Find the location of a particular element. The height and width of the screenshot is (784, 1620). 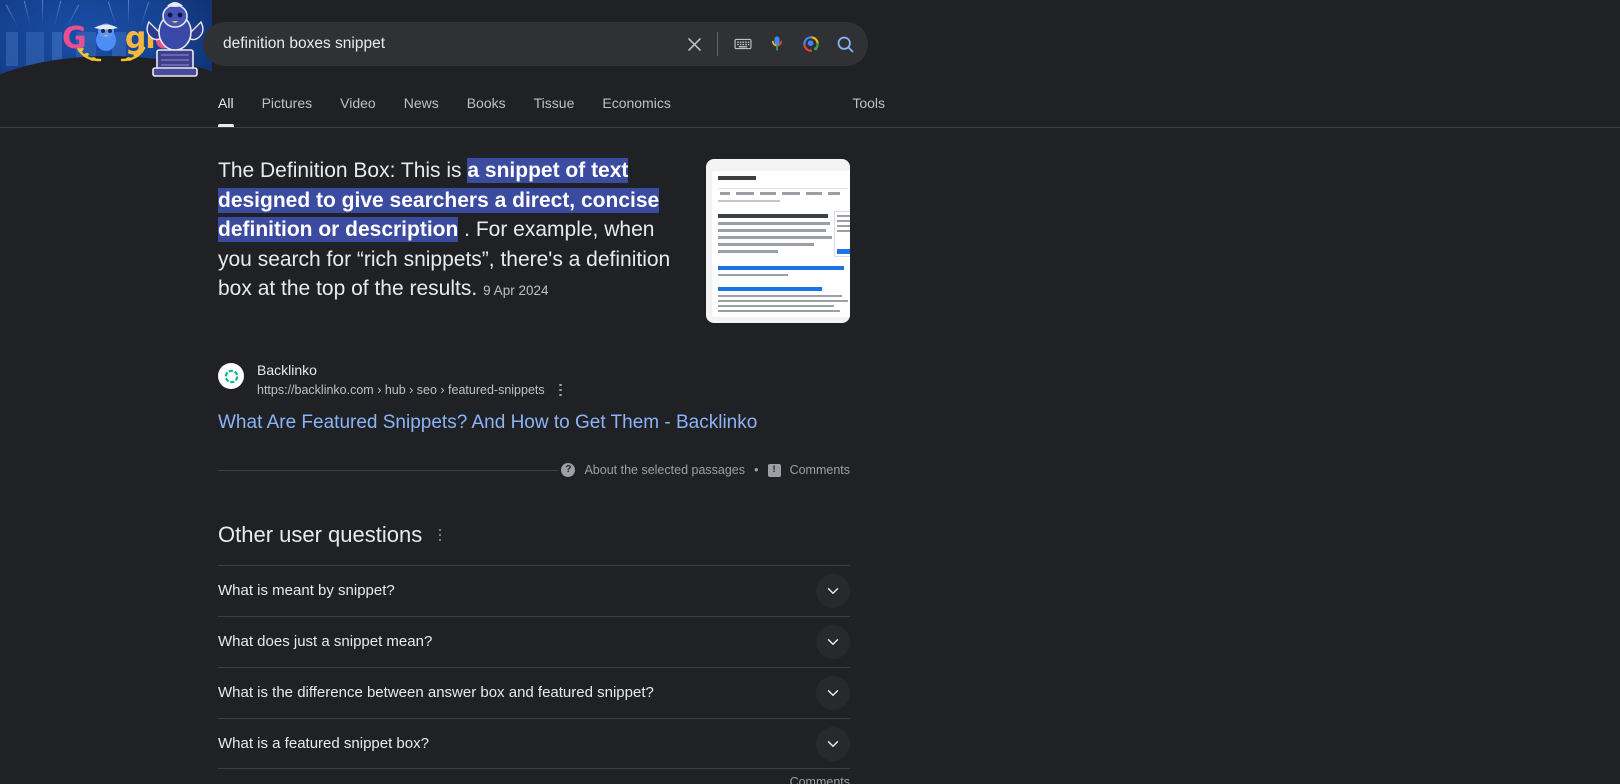

help-circle-icon: ? is located at coordinates (568, 470).